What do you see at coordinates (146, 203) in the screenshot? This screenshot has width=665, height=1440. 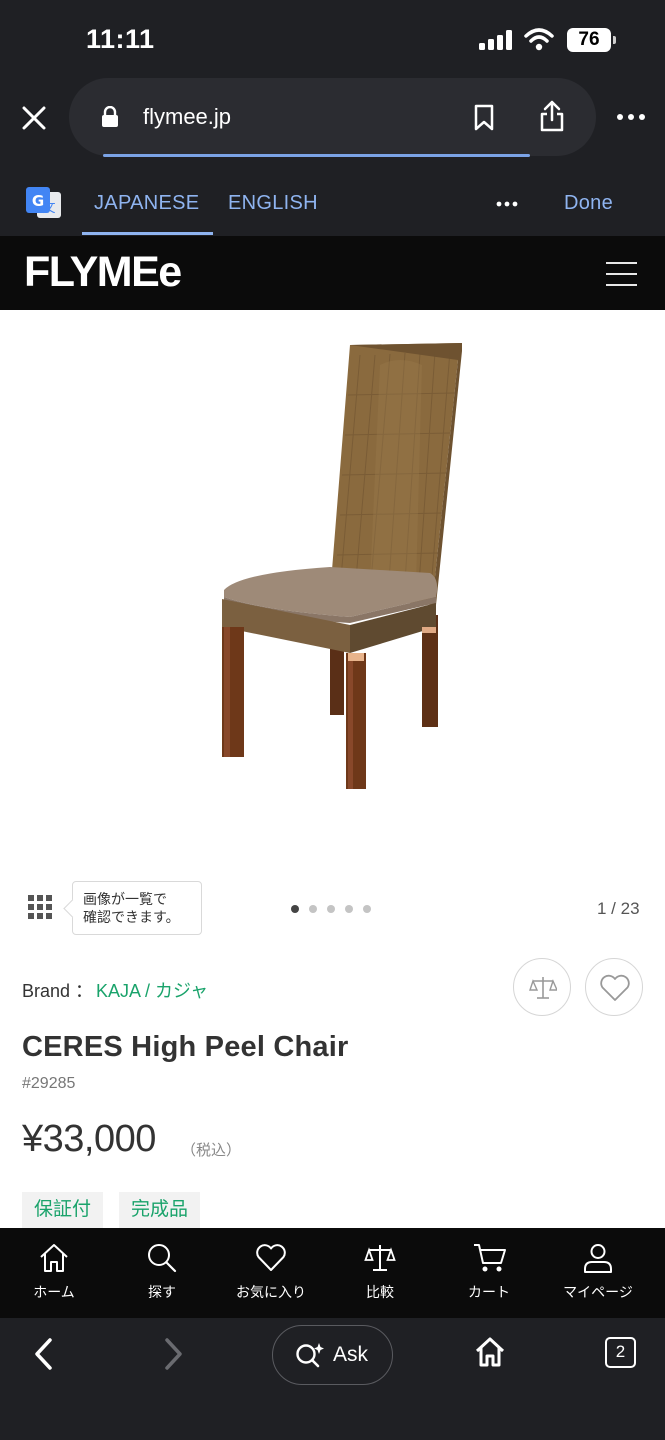 I see `tab-japanese: JAPANESE` at bounding box center [146, 203].